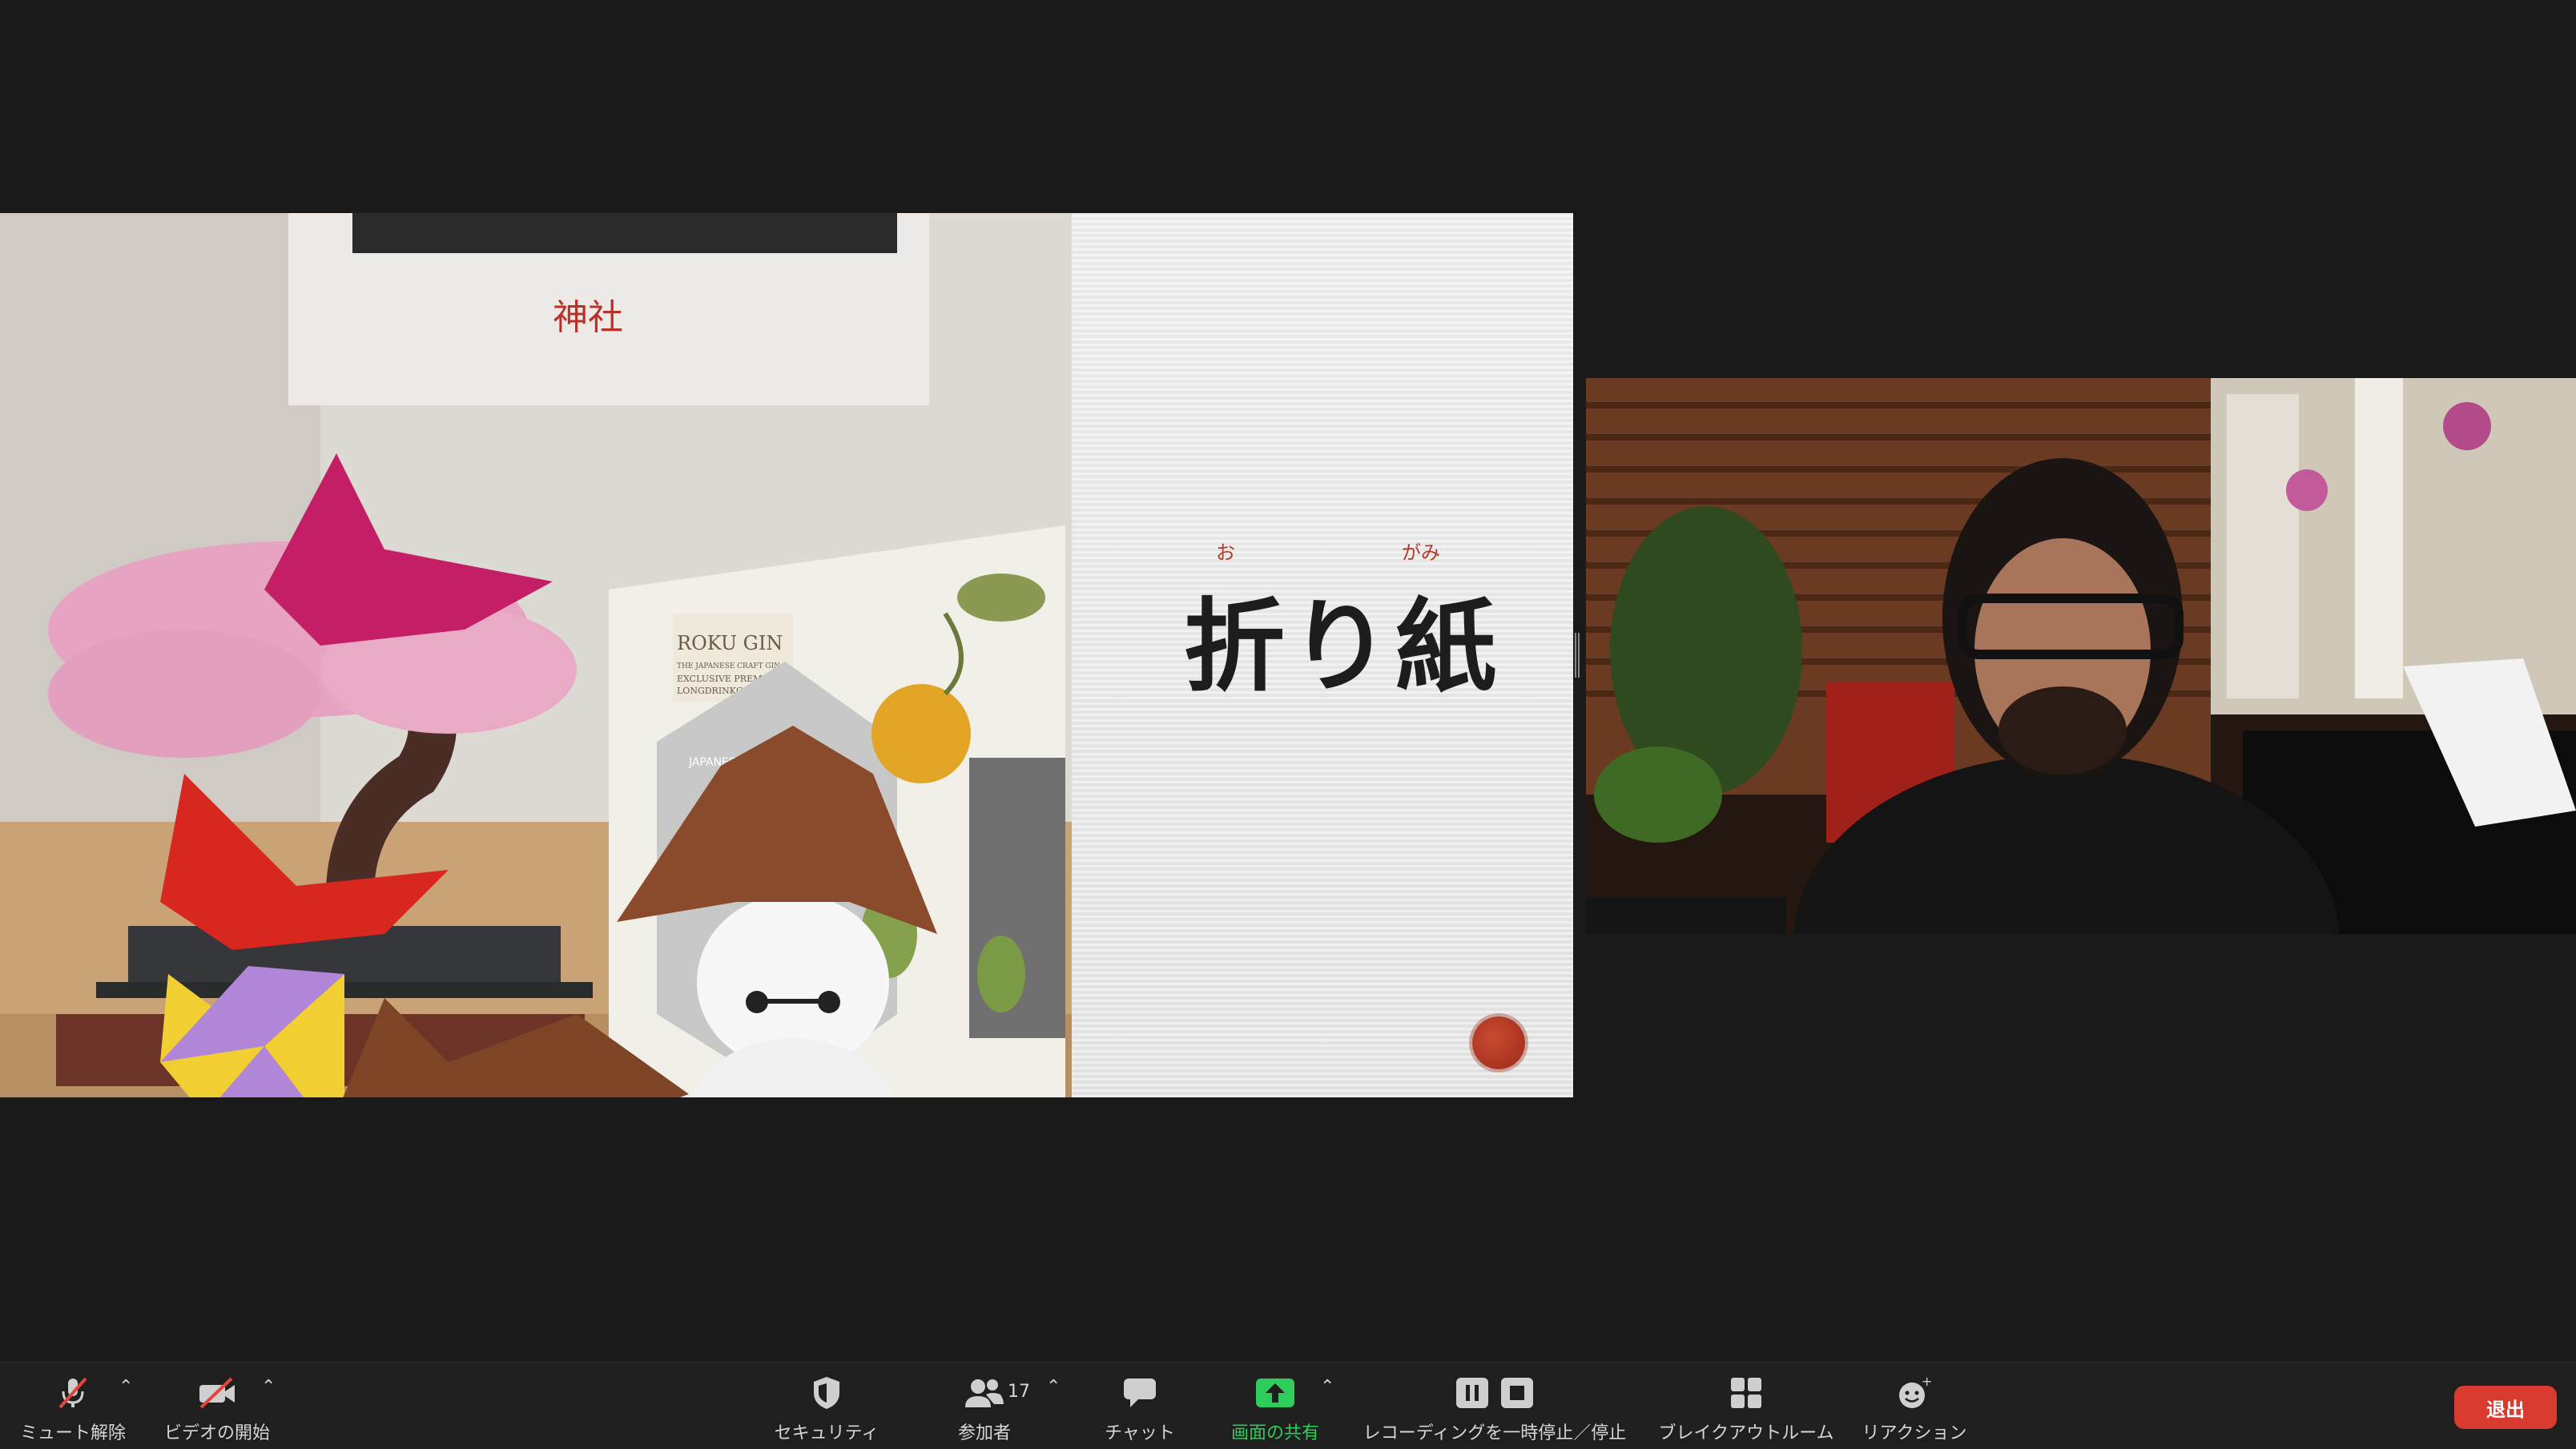  Describe the element at coordinates (1054, 1387) in the screenshot. I see `participants-options-caret: ⌃` at that location.